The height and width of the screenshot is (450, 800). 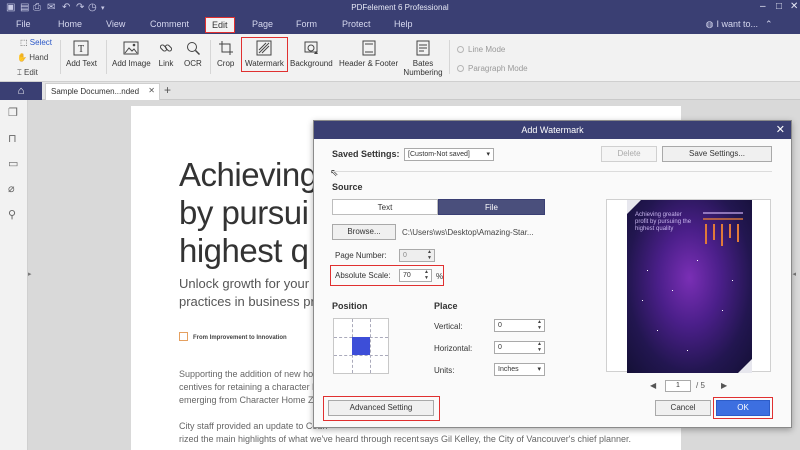 I want to click on background-button: Background, so click(x=311, y=54).